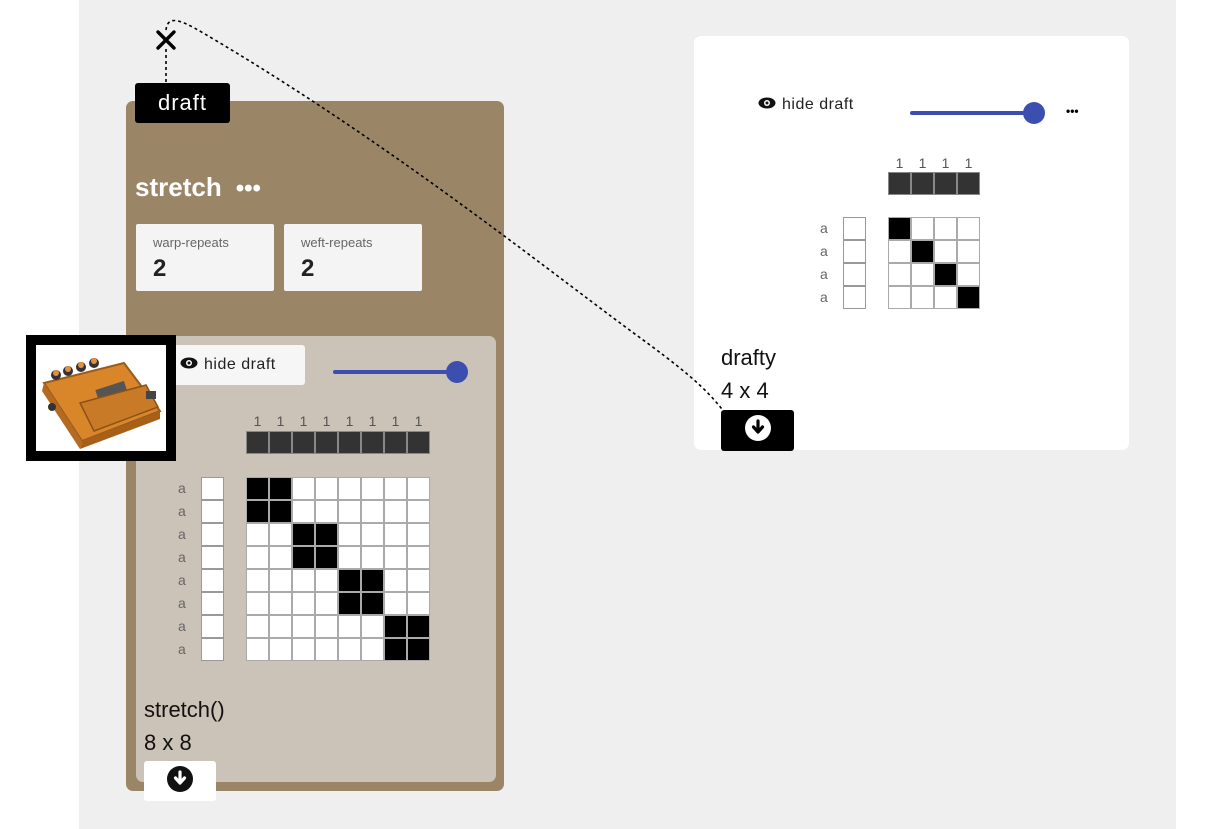 The width and height of the screenshot is (1207, 829). What do you see at coordinates (182, 103) in the screenshot?
I see `operation-input-tag: draft` at bounding box center [182, 103].